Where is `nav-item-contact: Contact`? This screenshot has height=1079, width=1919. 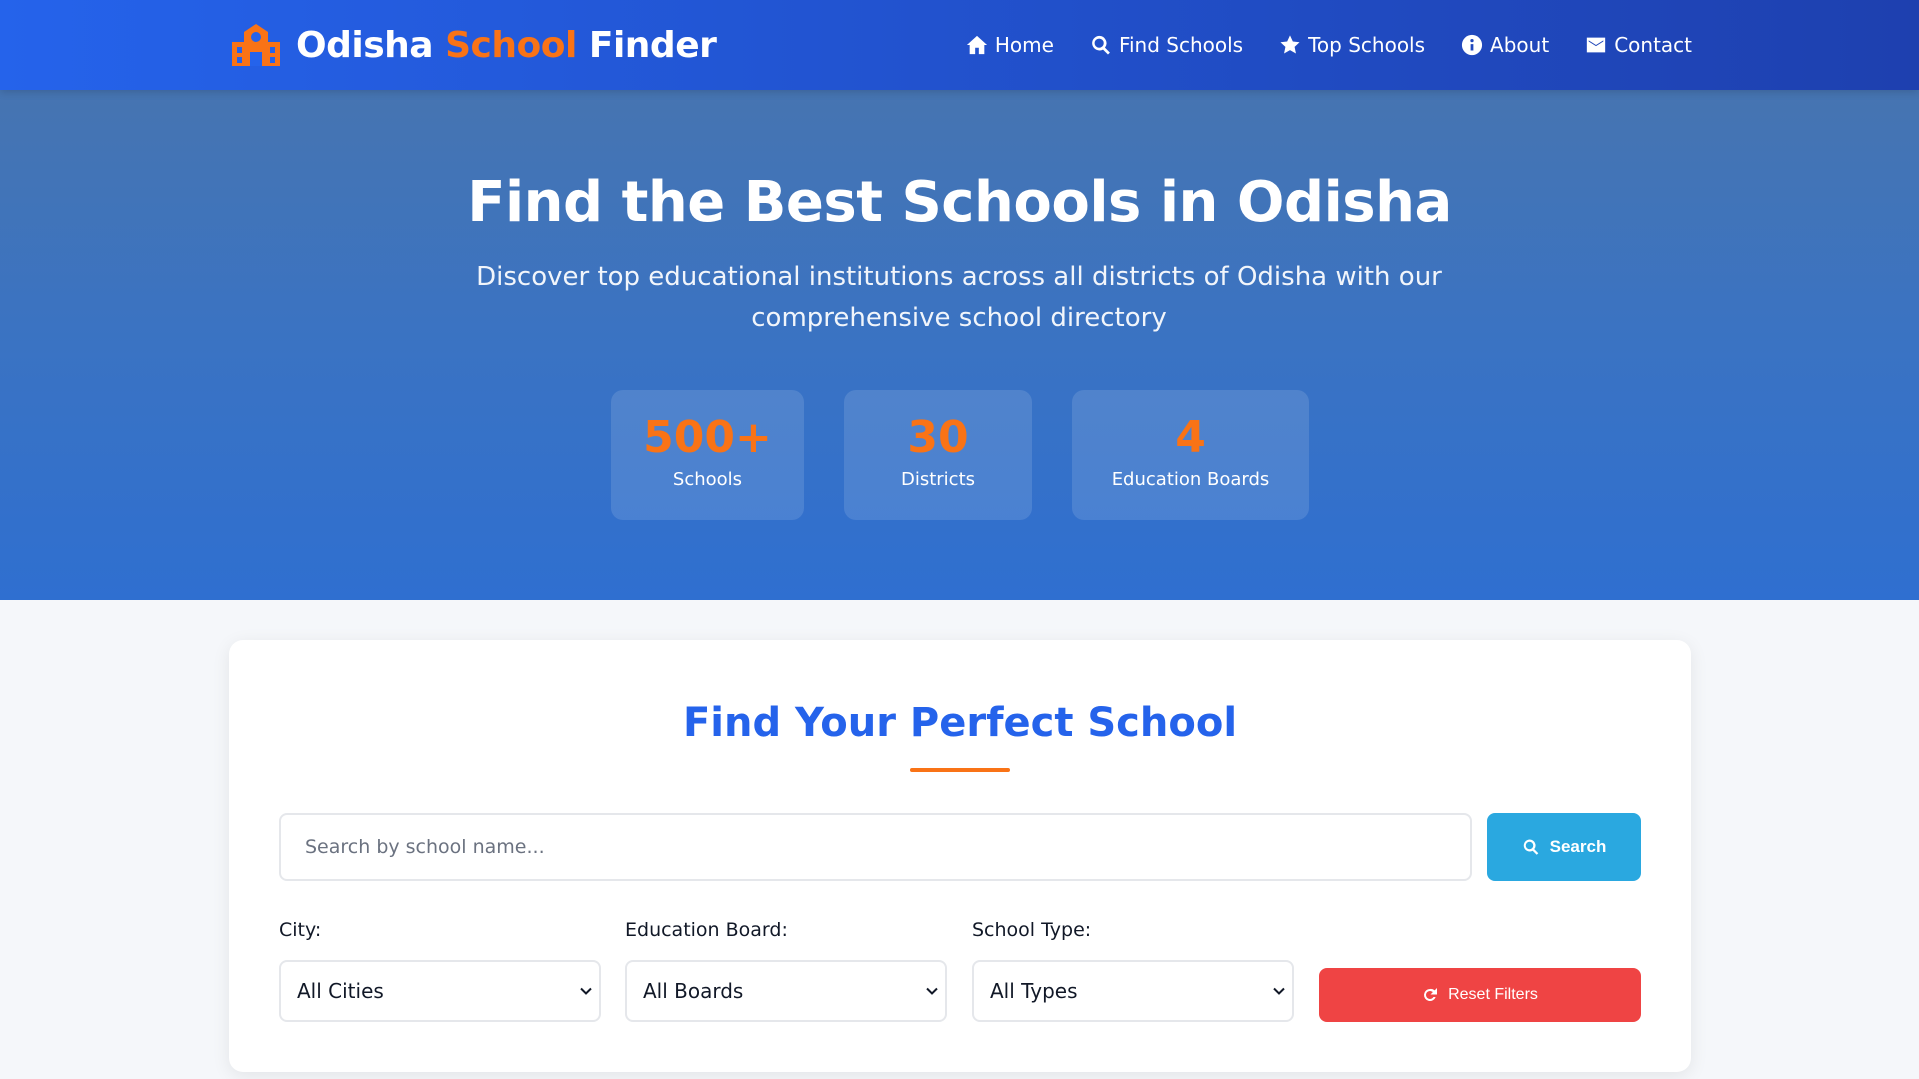 nav-item-contact: Contact is located at coordinates (1638, 45).